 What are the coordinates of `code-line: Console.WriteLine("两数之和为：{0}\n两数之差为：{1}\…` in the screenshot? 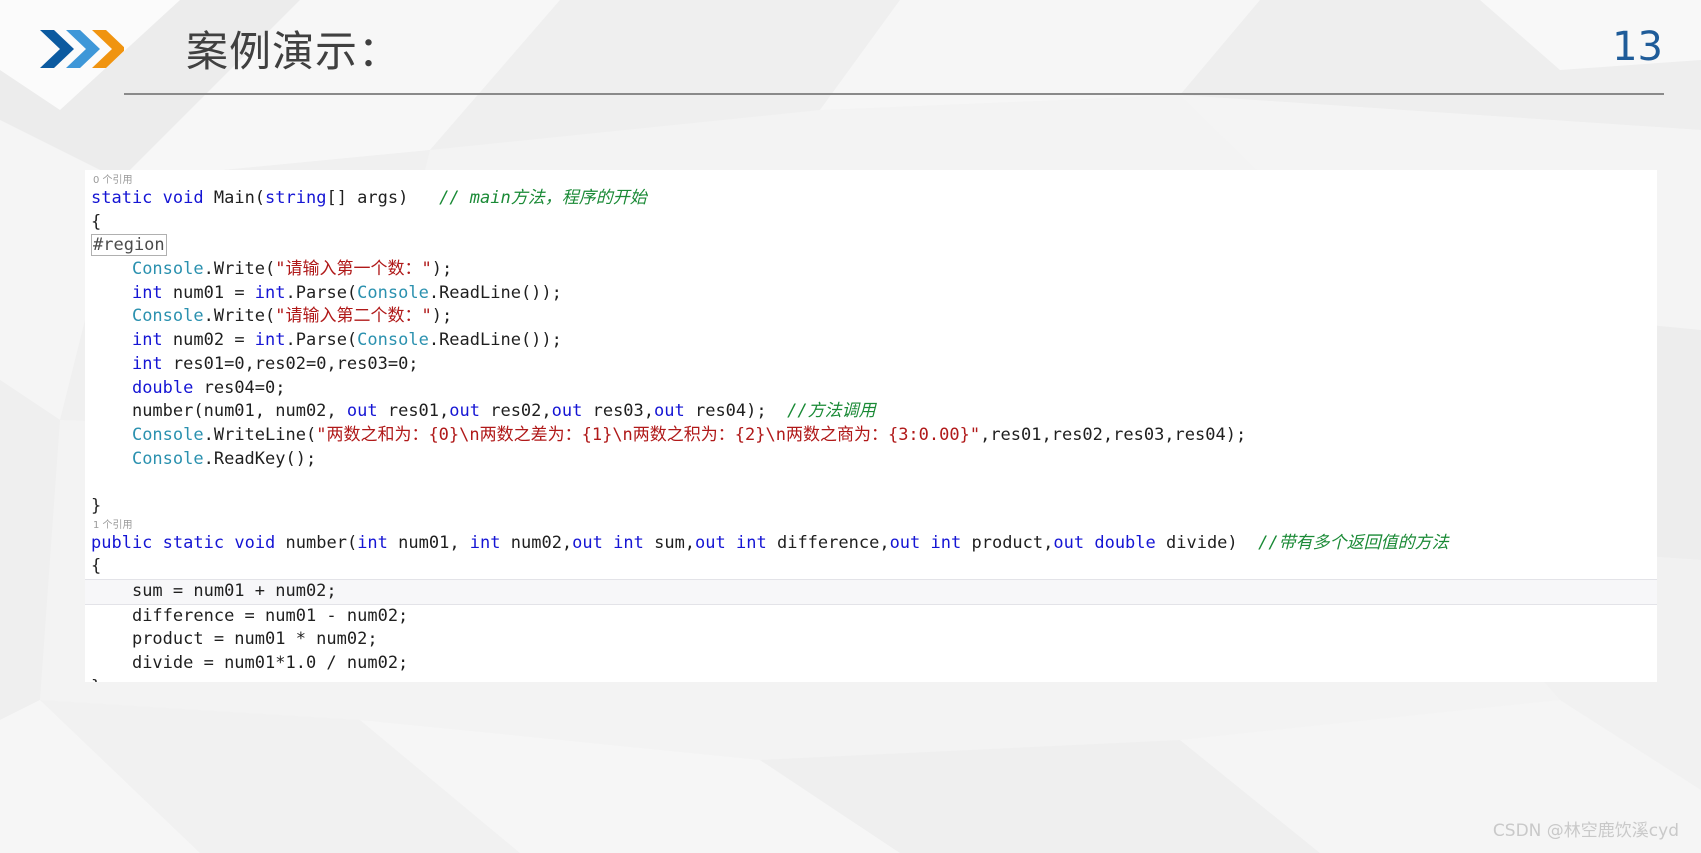 It's located at (871, 436).